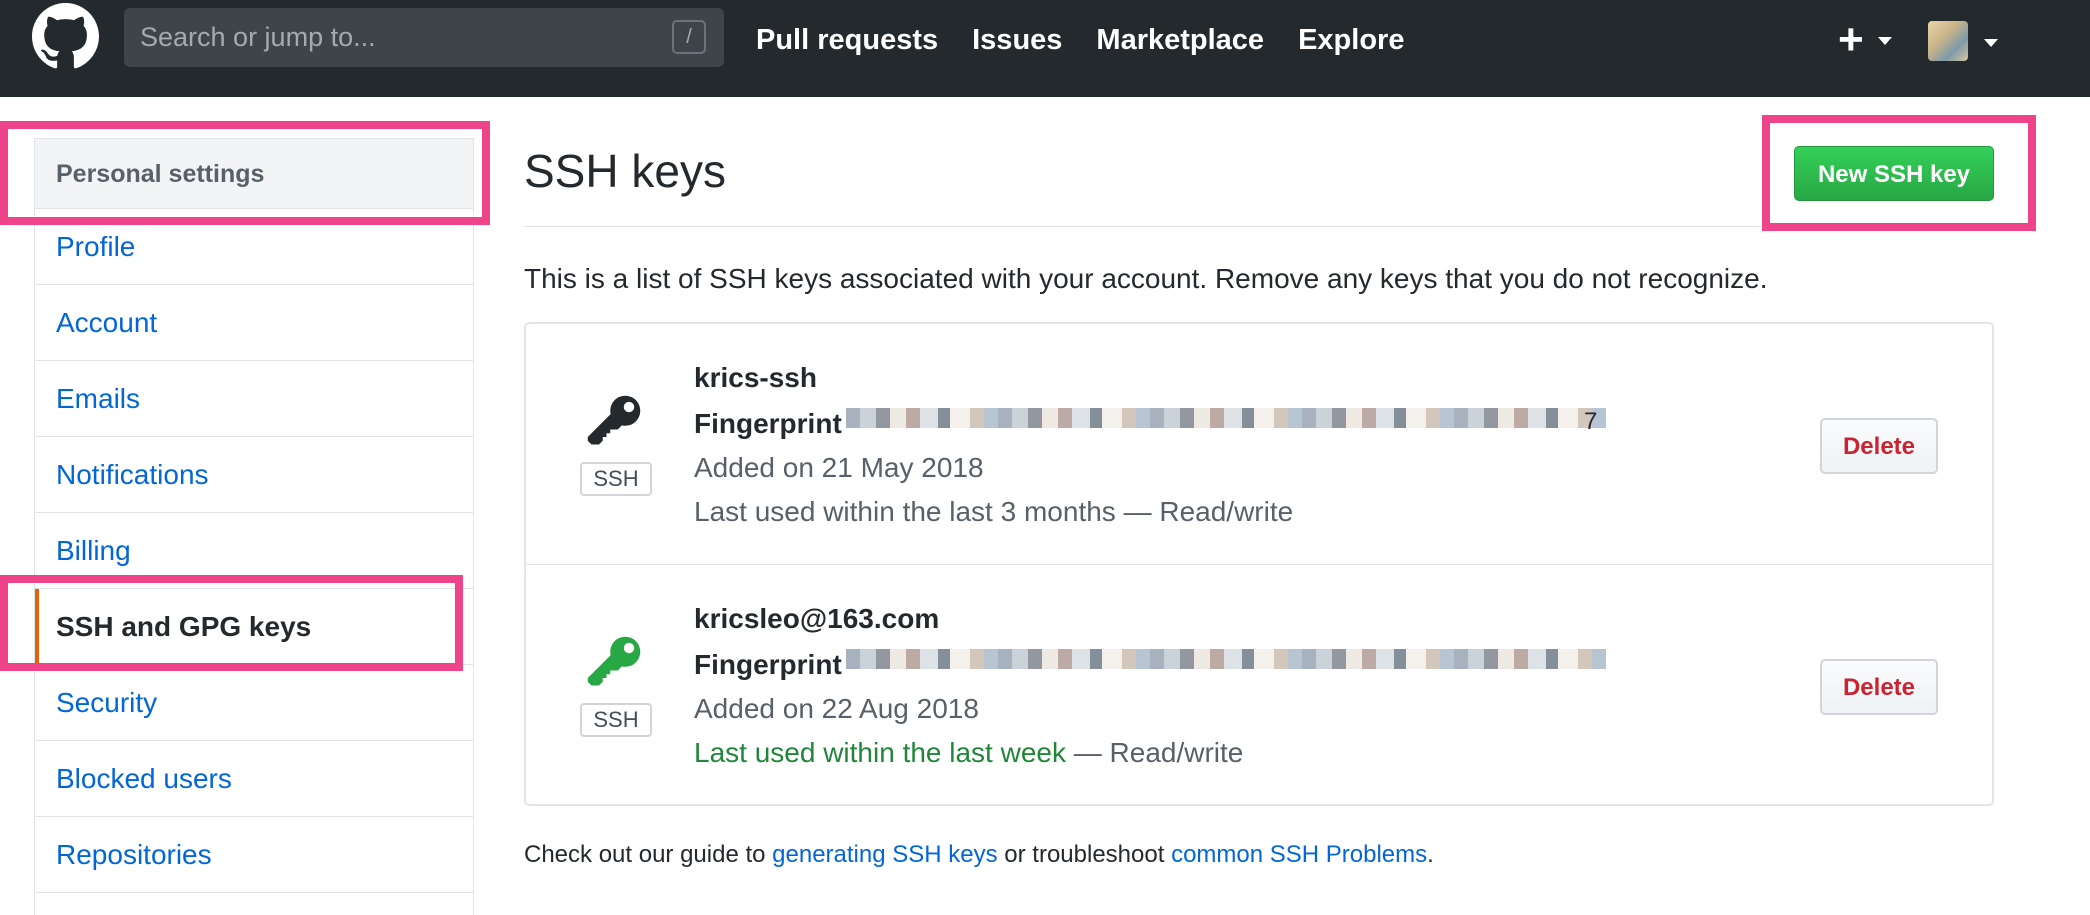  What do you see at coordinates (254, 475) in the screenshot?
I see `sidebar-item-notifications: Notifications` at bounding box center [254, 475].